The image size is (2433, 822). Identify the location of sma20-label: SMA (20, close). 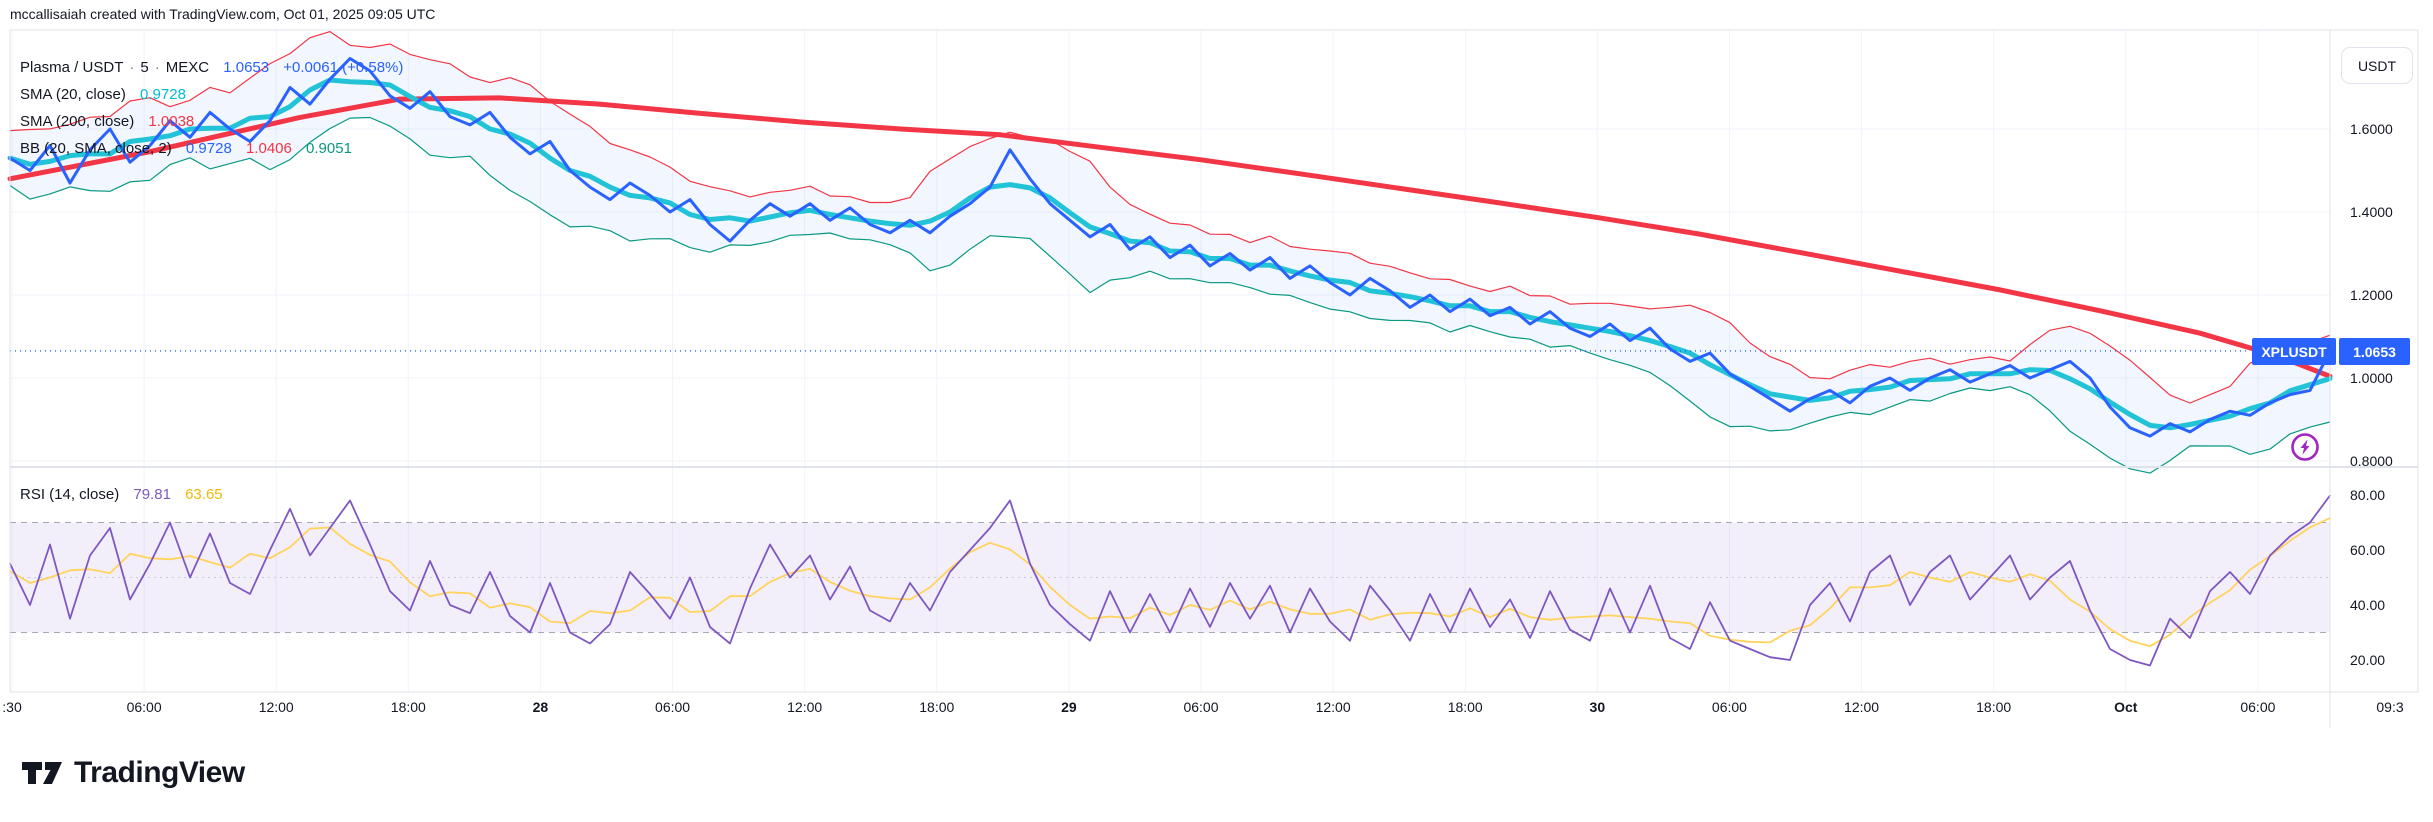
(73, 94).